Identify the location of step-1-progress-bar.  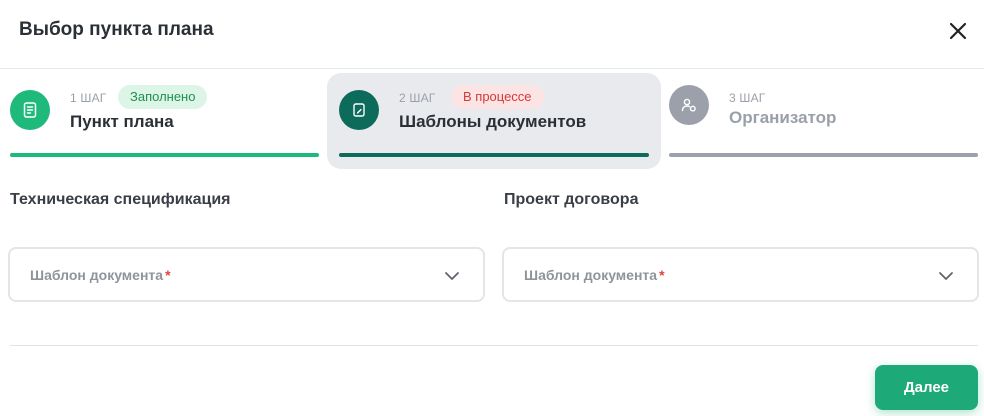
(164, 155).